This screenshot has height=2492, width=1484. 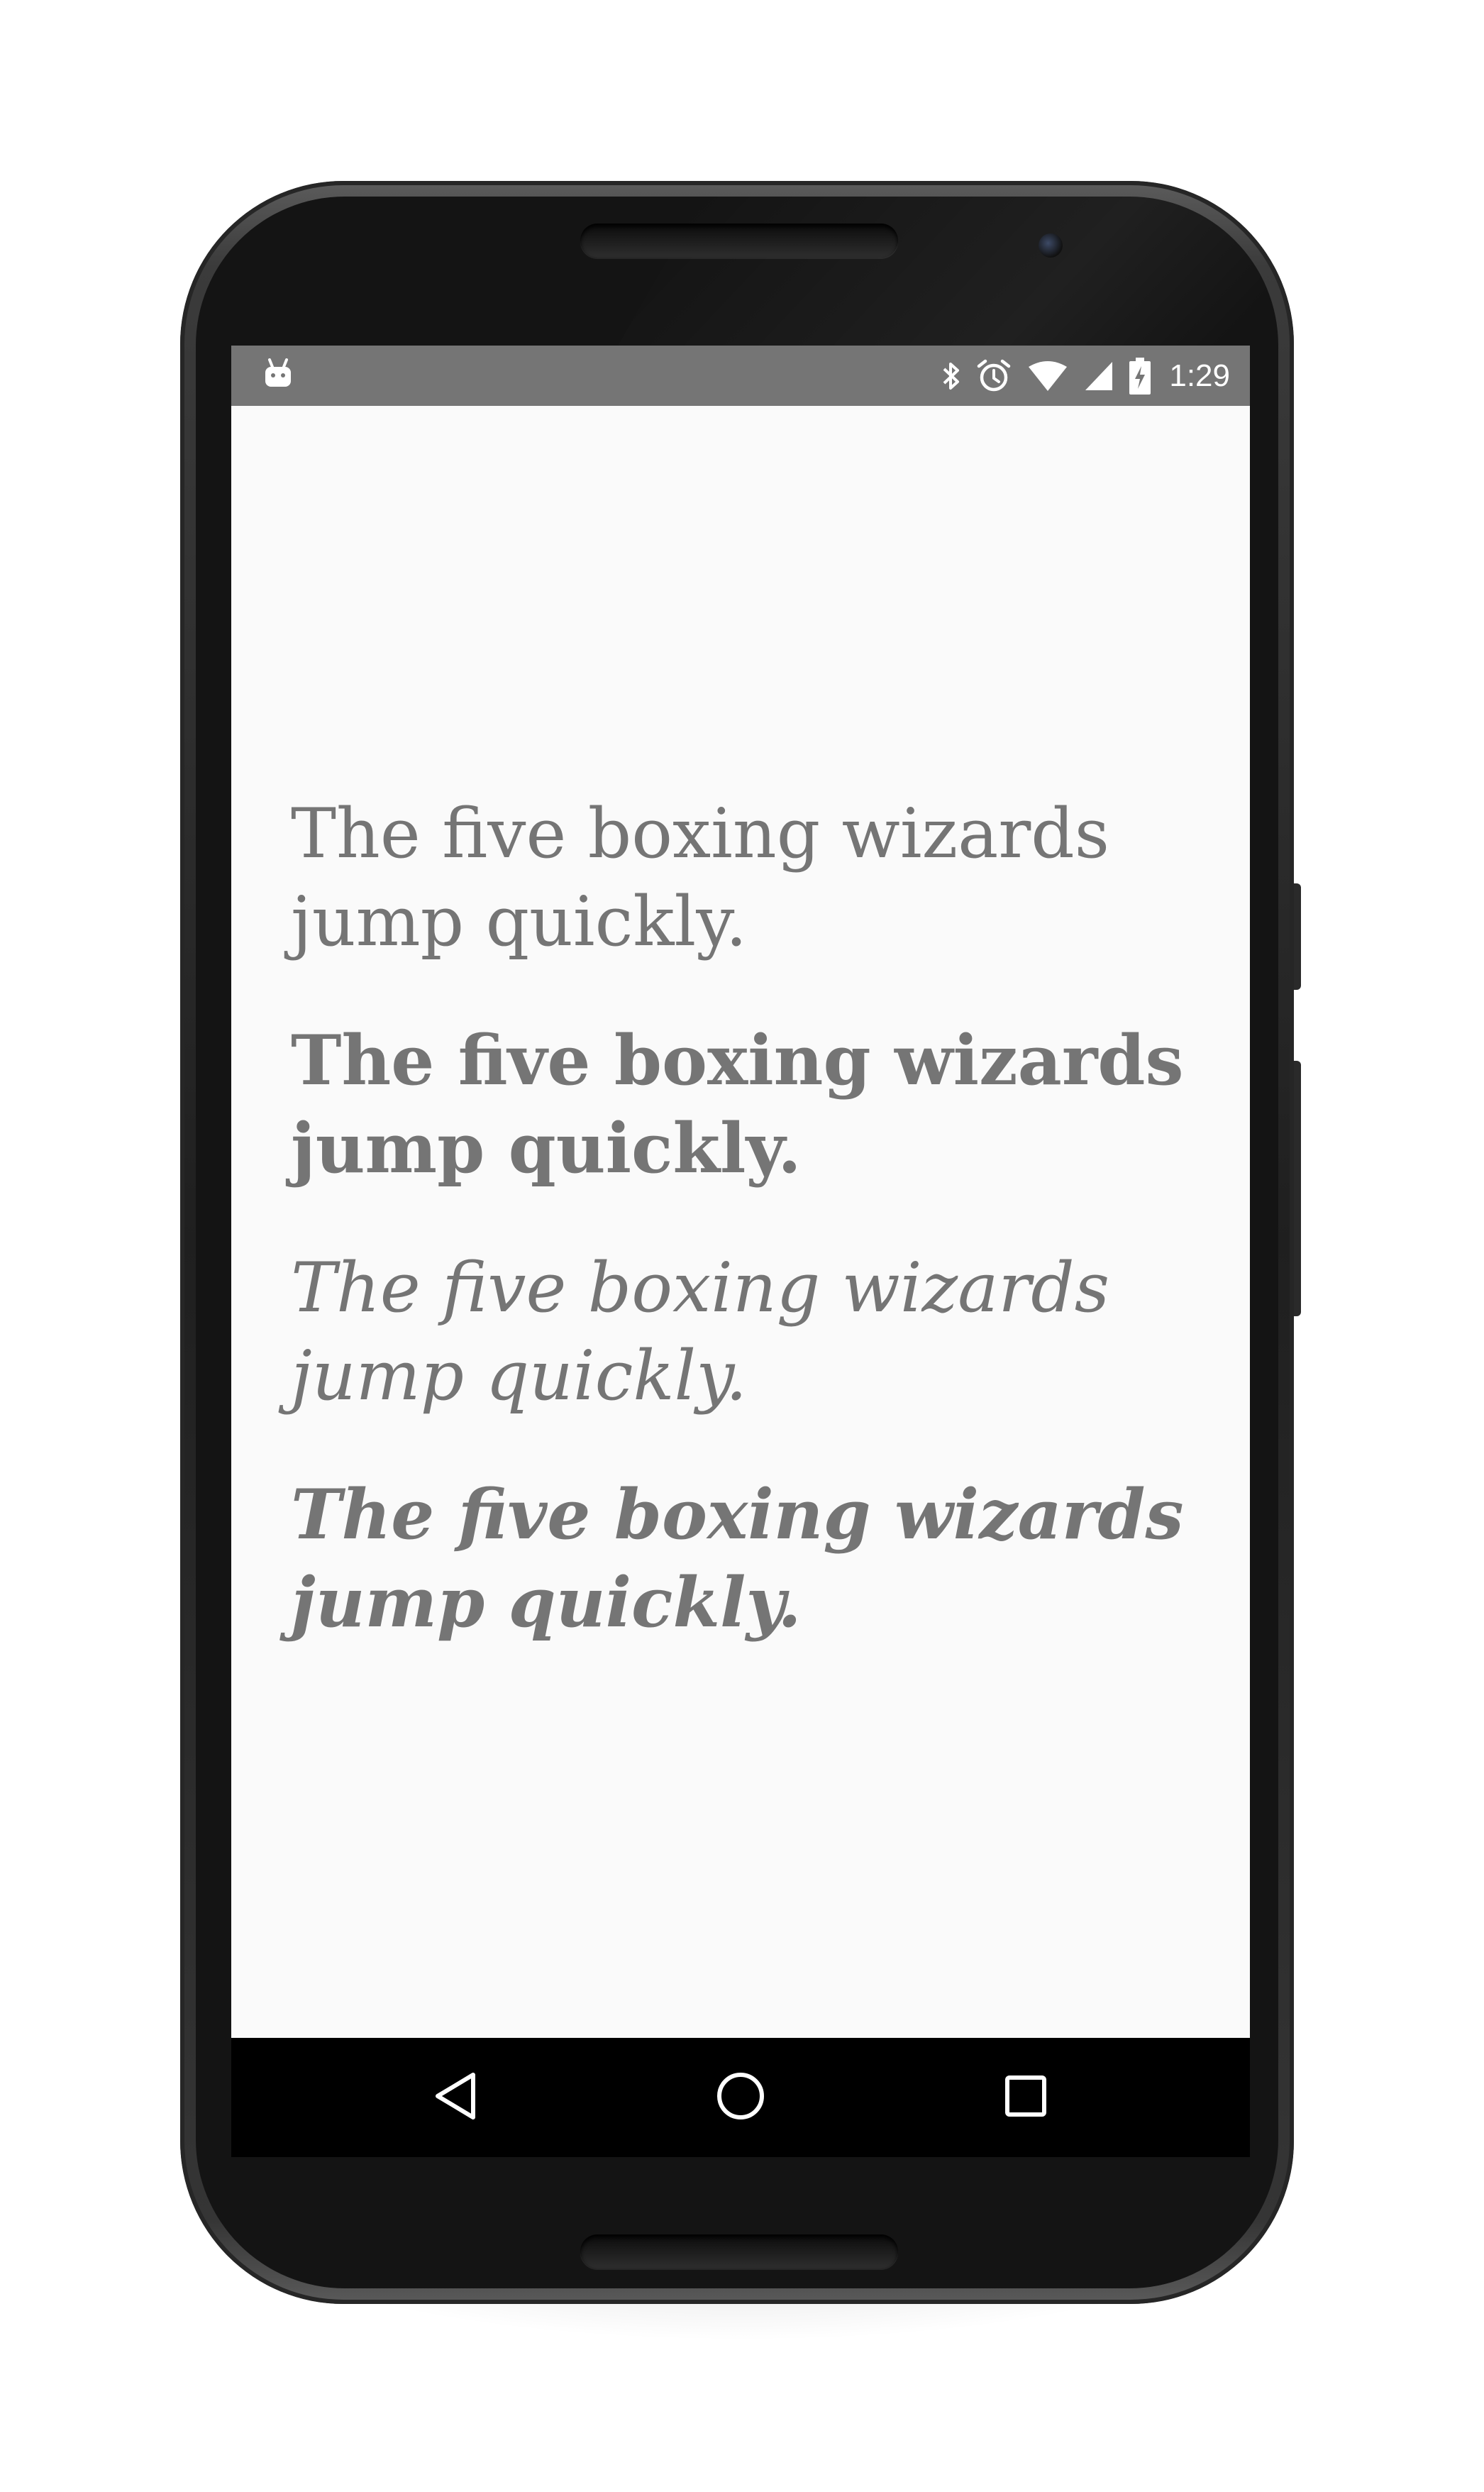 I want to click on bluetooth-icon, so click(x=951, y=376).